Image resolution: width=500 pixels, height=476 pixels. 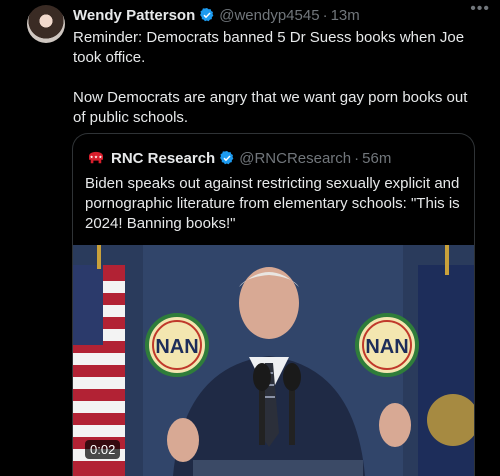 What do you see at coordinates (46, 24) in the screenshot?
I see `author-avatar` at bounding box center [46, 24].